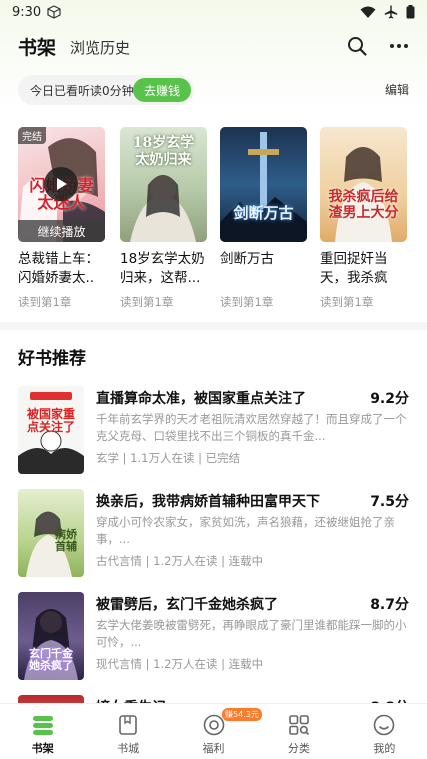 This screenshot has height=759, width=427. I want to click on book-cover: 被国家重点关注了, so click(51, 430).